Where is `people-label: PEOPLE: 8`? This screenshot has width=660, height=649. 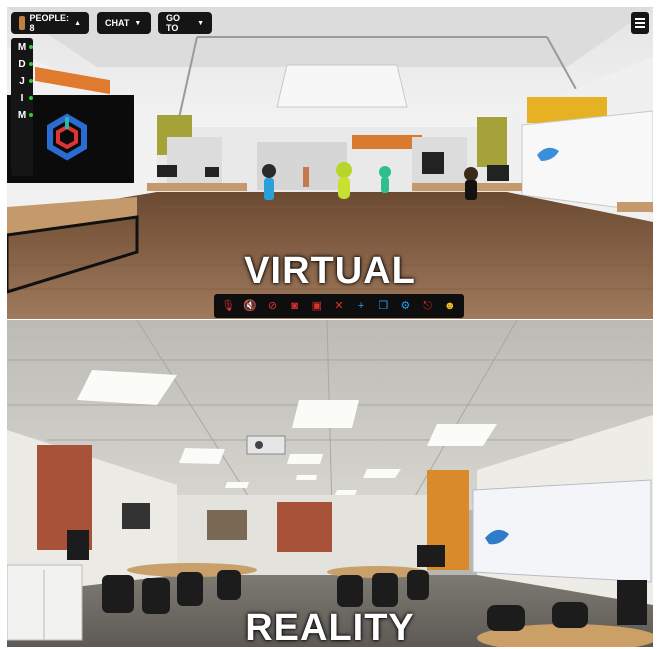
people-label: PEOPLE: 8 is located at coordinates (49, 23).